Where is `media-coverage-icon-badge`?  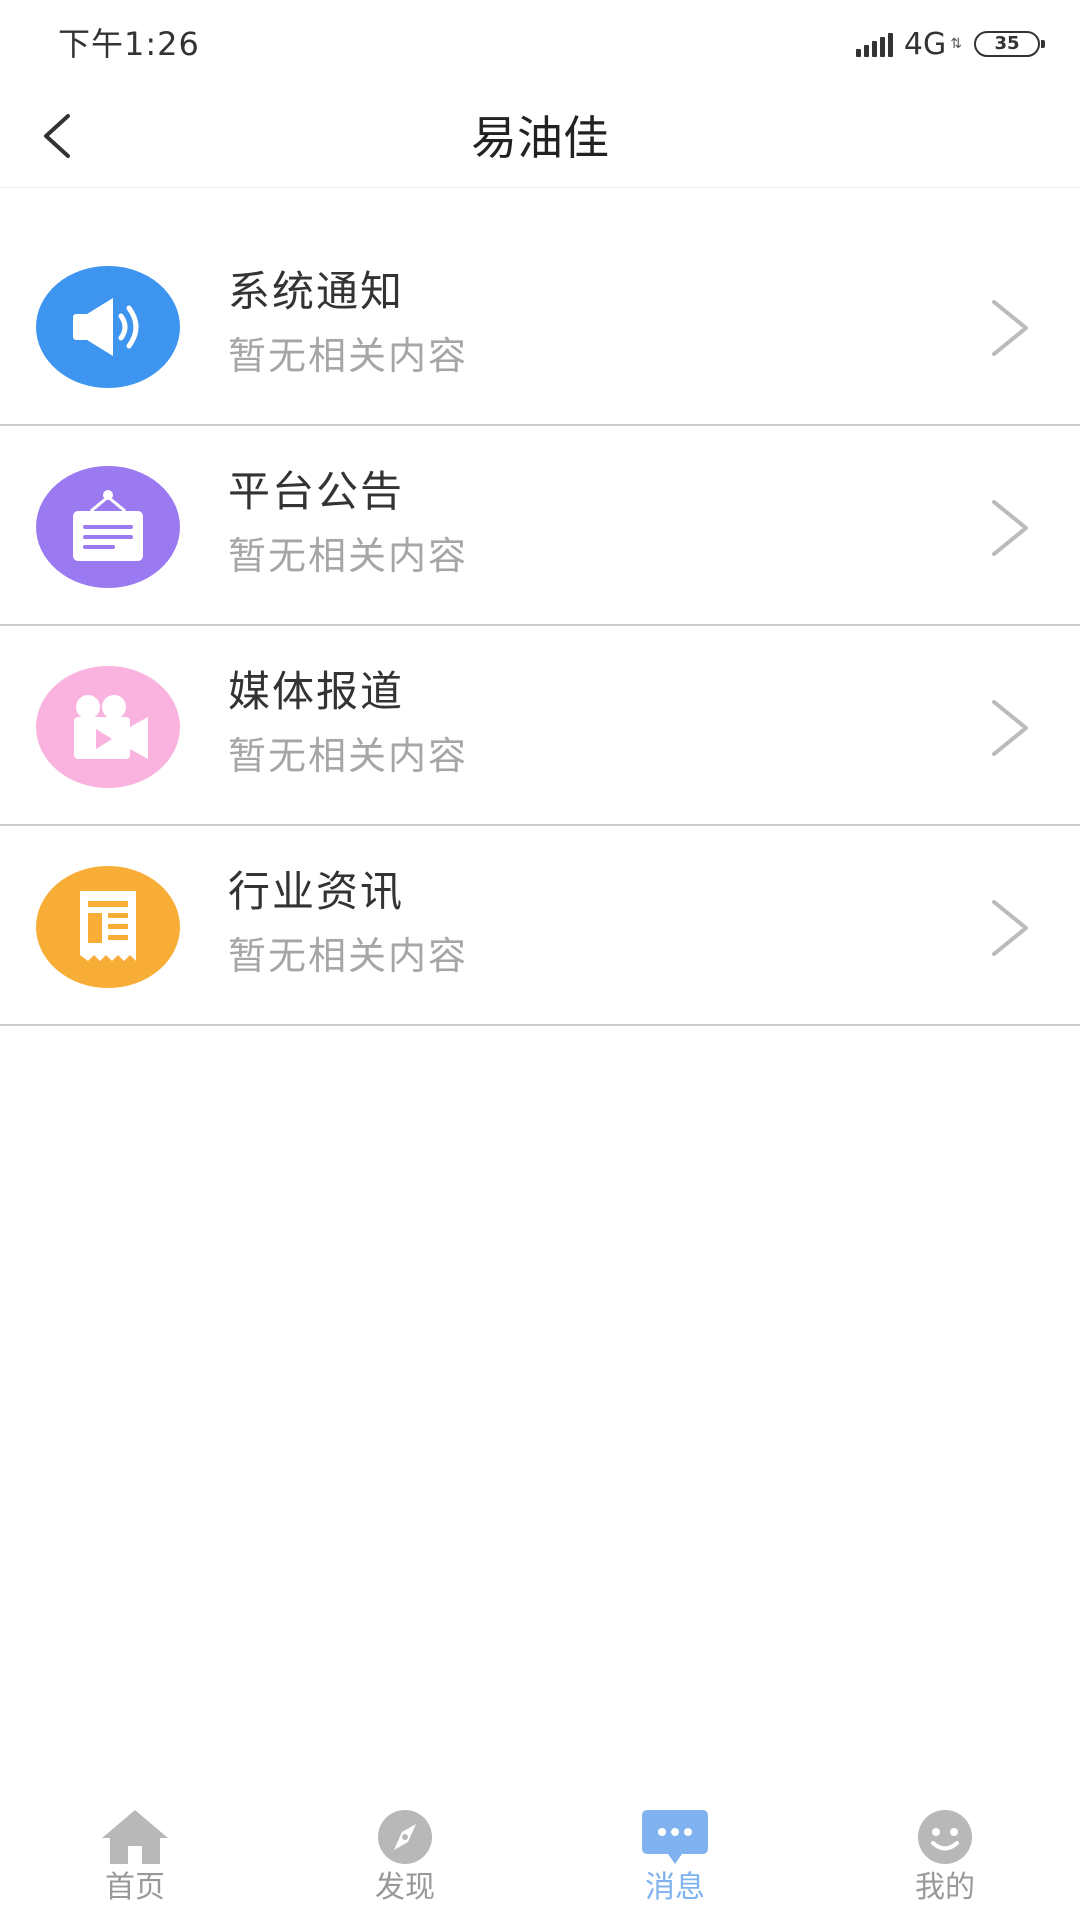
media-coverage-icon-badge is located at coordinates (108, 727).